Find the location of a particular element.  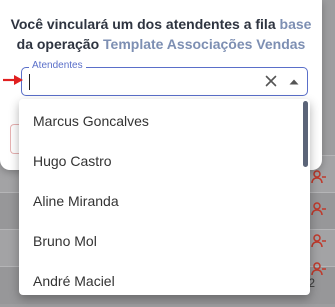

red-arrow-icon is located at coordinates (13, 79).